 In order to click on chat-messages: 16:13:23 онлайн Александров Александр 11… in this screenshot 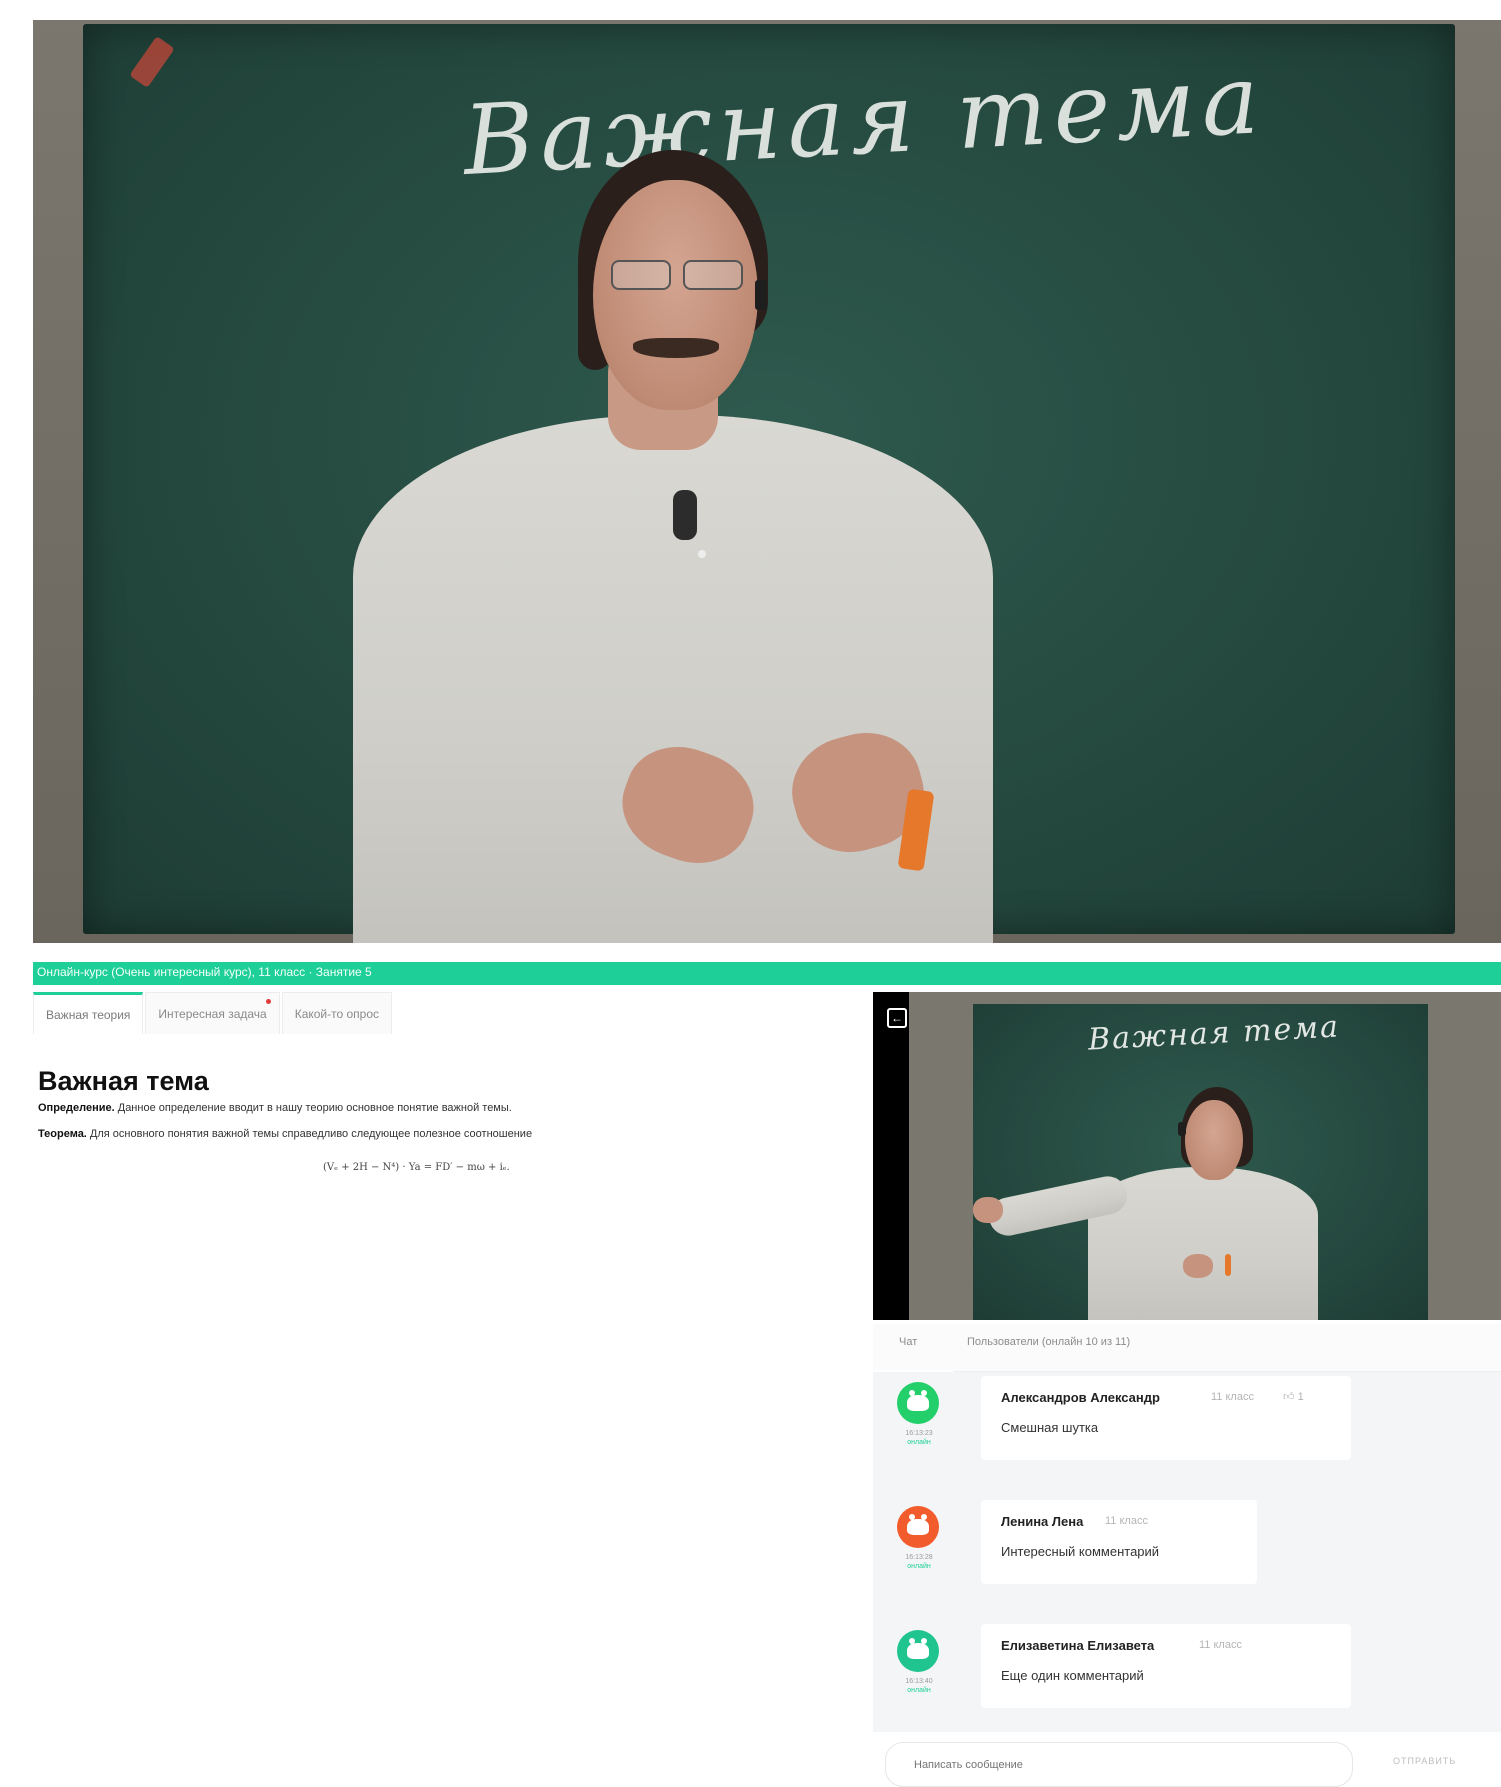, I will do `click(1187, 1552)`.